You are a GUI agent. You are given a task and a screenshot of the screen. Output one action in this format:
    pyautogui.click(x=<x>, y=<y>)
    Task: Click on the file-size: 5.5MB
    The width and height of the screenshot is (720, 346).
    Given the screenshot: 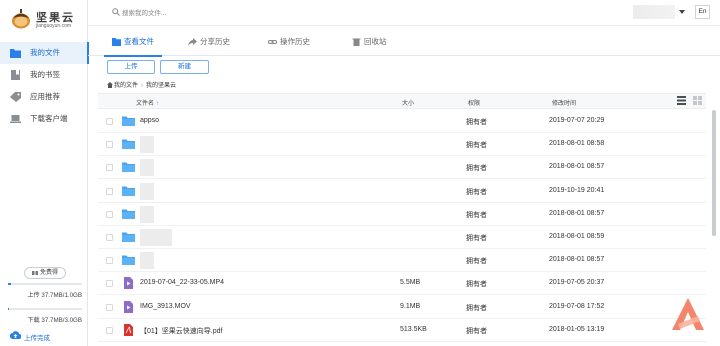 What is the action you would take?
    pyautogui.click(x=410, y=283)
    